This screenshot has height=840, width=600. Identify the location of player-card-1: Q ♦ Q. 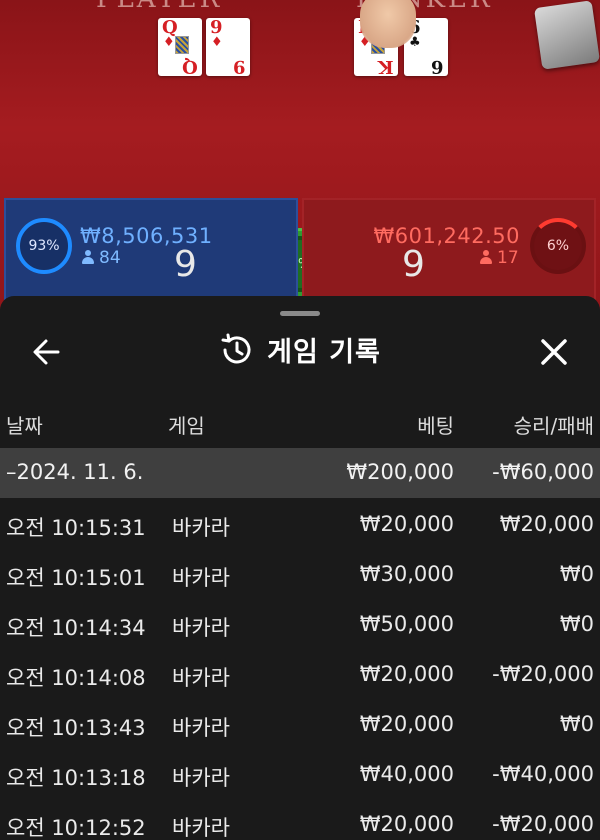
(180, 47).